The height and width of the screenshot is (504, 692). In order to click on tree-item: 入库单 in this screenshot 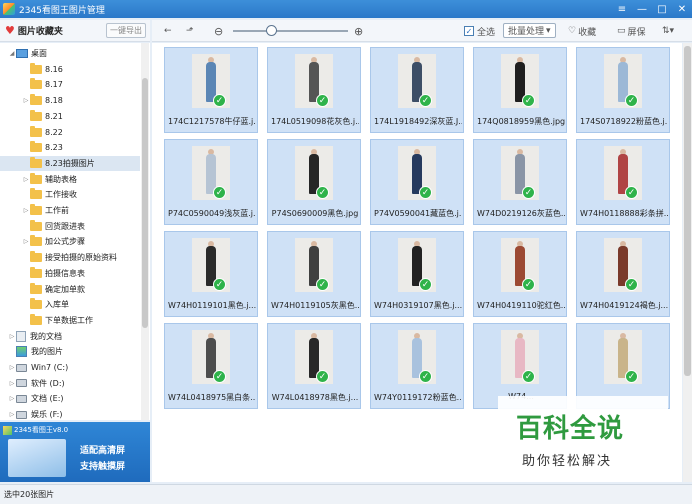, I will do `click(70, 304)`.